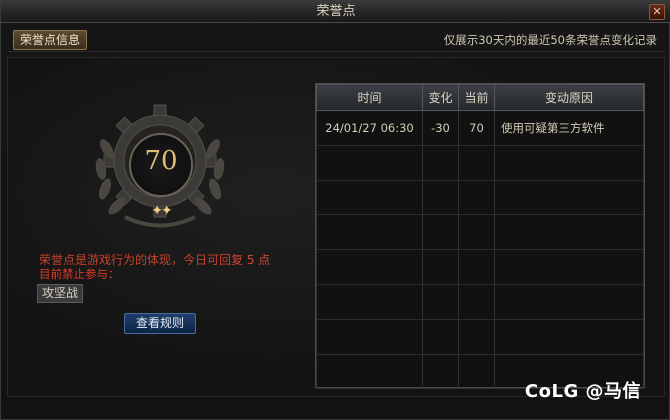 This screenshot has width=670, height=420. I want to click on honor-score-value: 70, so click(161, 161).